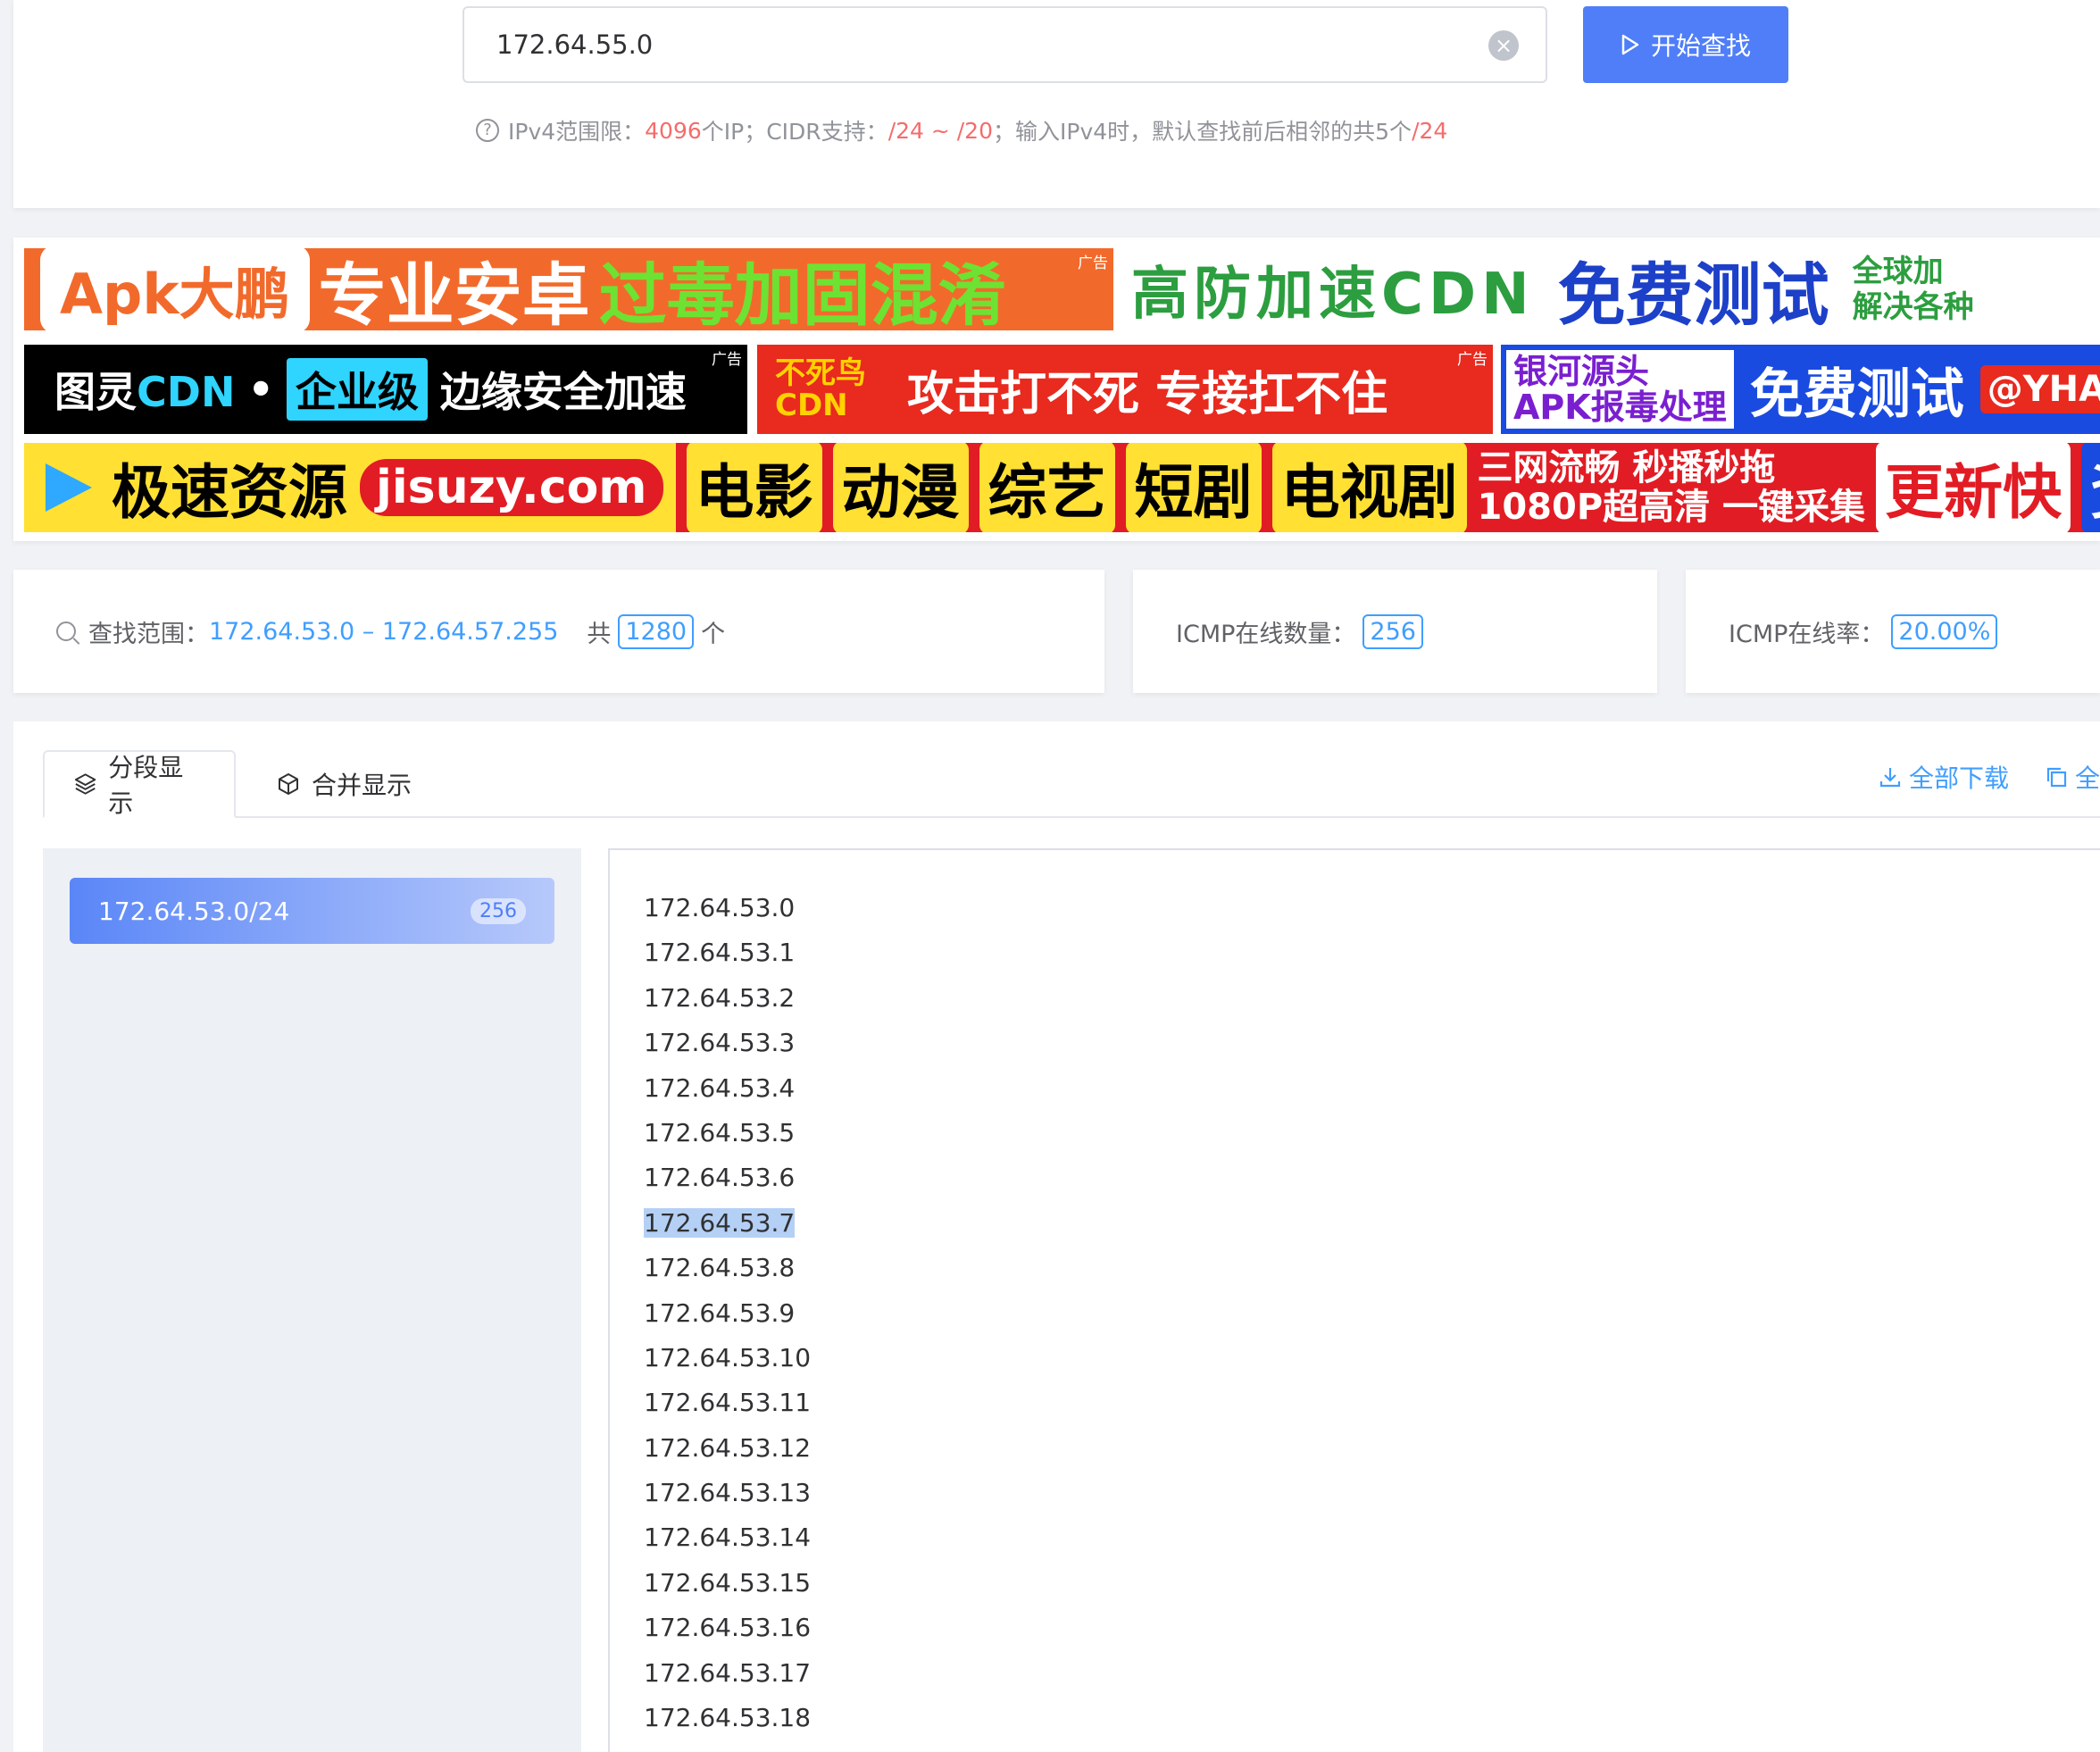 This screenshot has width=2100, height=1752. I want to click on ip-list-item: 172.64.53.13, so click(728, 1493).